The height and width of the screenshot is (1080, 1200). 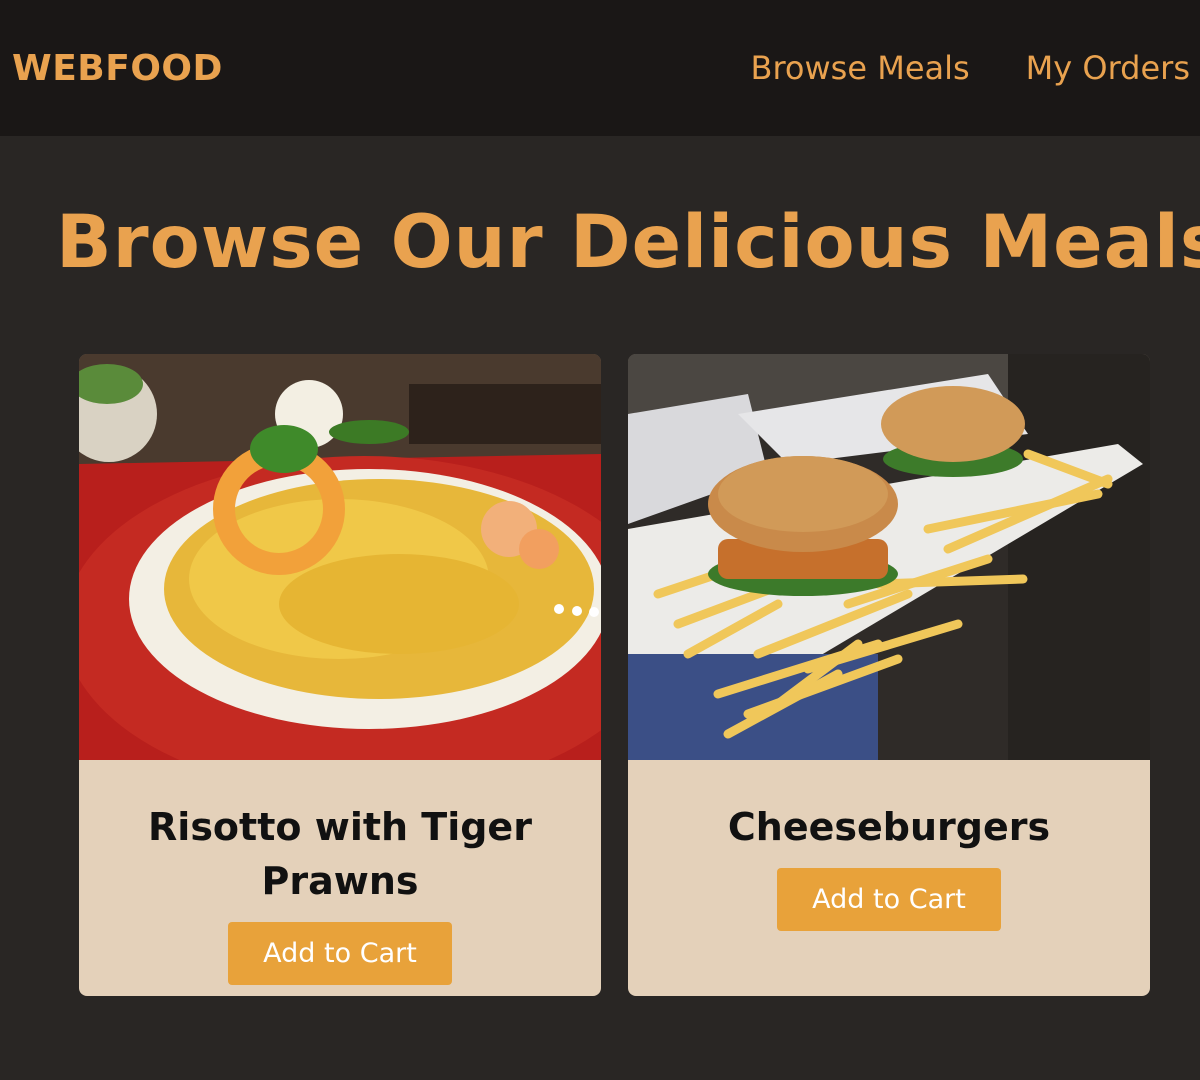 What do you see at coordinates (860, 68) in the screenshot?
I see `nav-link-browse-meals: Browse Meals` at bounding box center [860, 68].